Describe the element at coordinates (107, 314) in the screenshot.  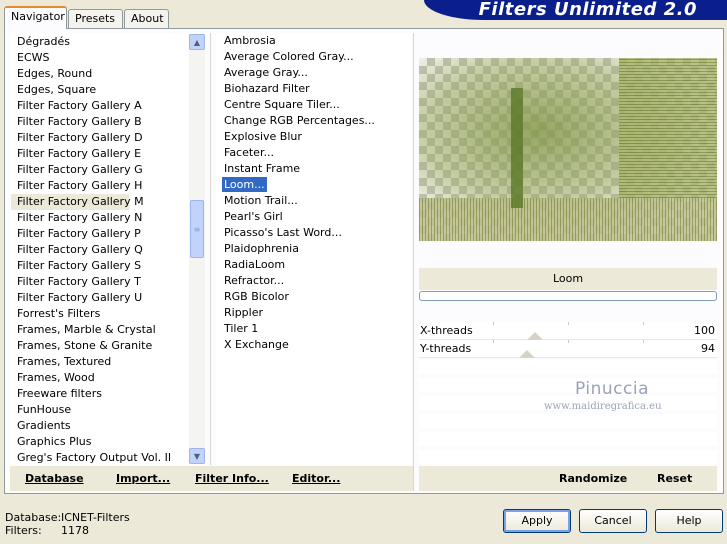
I see `category-item: Forrest's Filters` at that location.